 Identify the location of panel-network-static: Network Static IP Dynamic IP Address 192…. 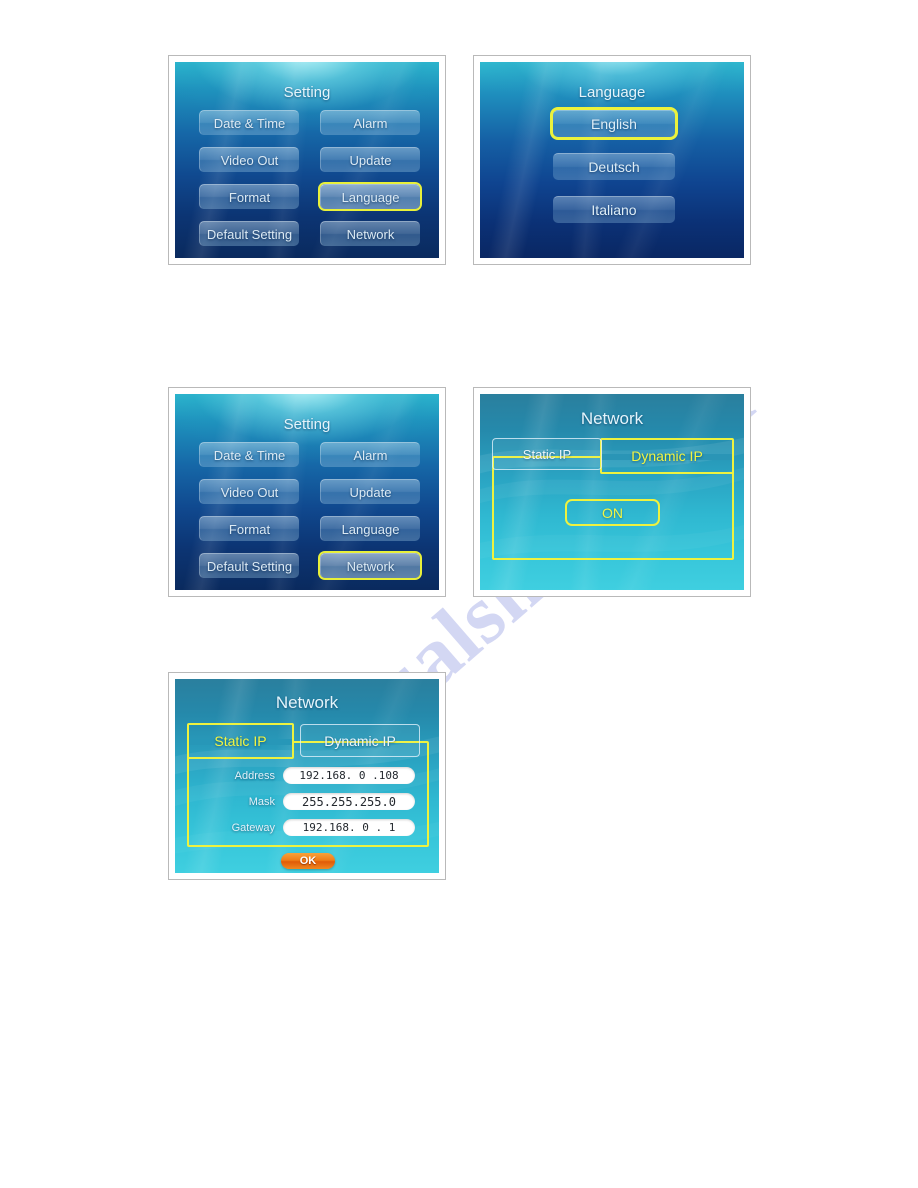
(307, 776).